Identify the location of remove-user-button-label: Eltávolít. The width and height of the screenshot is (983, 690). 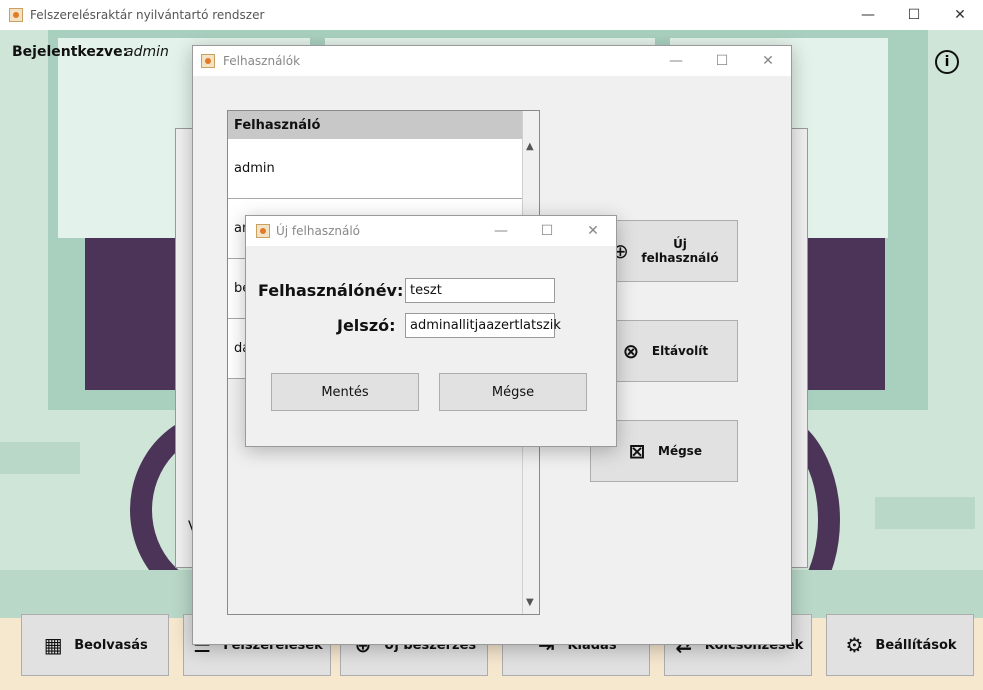
(680, 351).